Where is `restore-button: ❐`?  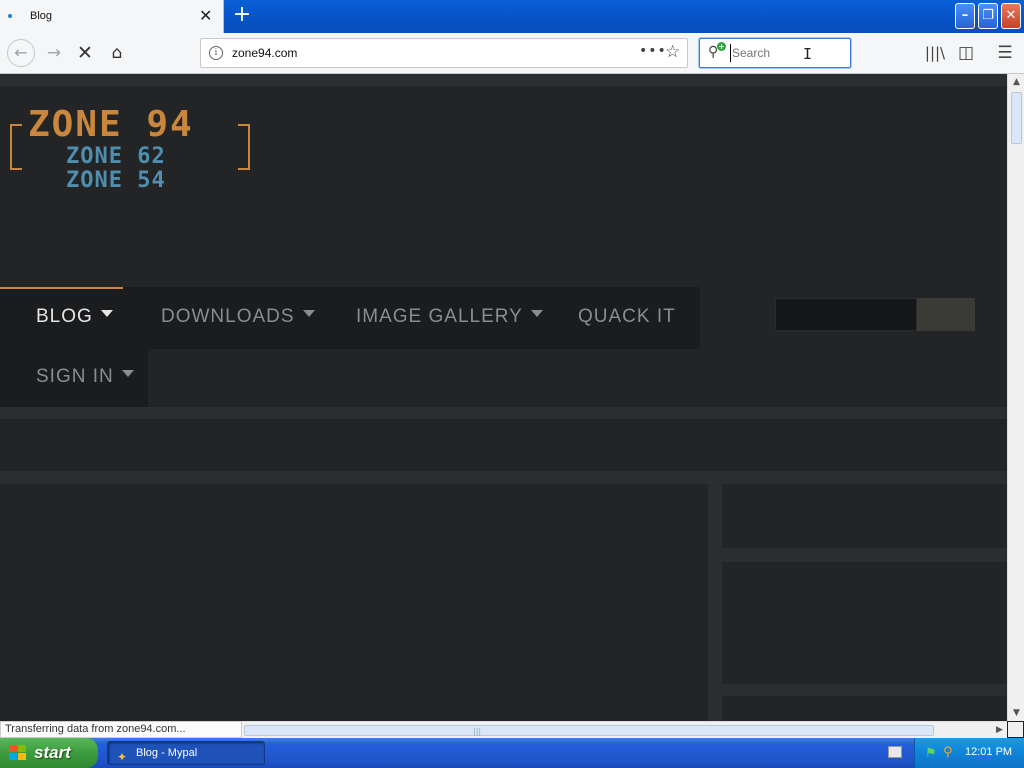 restore-button: ❐ is located at coordinates (988, 16).